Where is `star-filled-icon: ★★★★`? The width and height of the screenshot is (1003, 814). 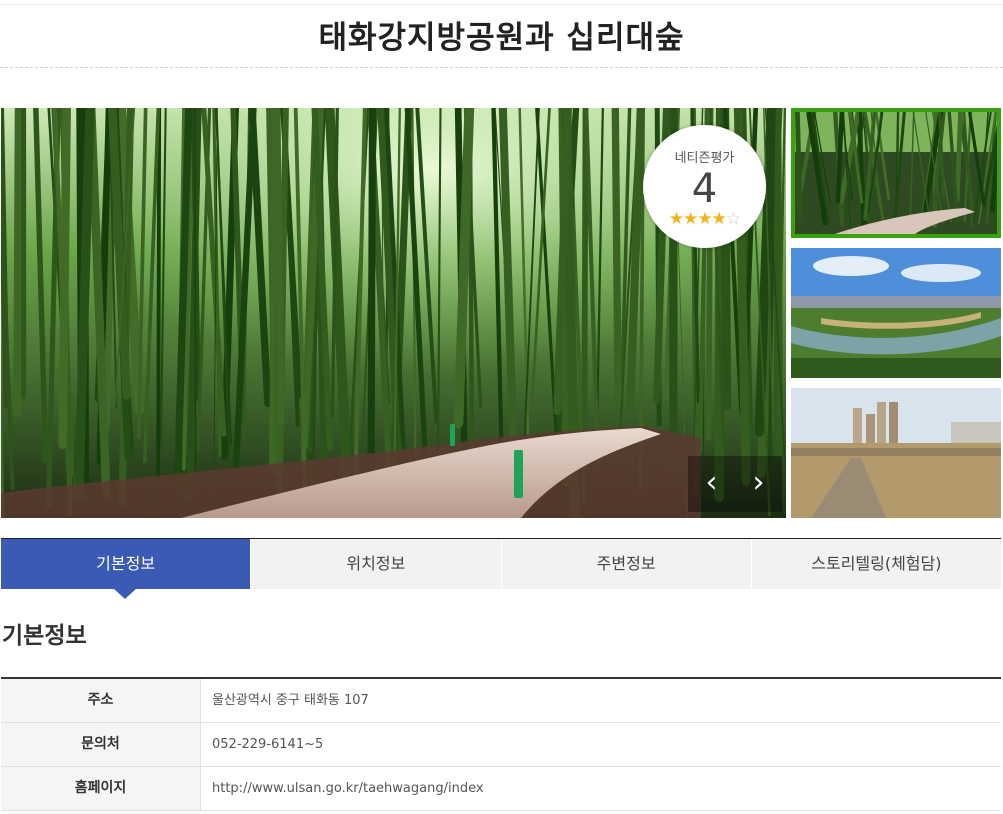
star-filled-icon: ★★★★ is located at coordinates (697, 219).